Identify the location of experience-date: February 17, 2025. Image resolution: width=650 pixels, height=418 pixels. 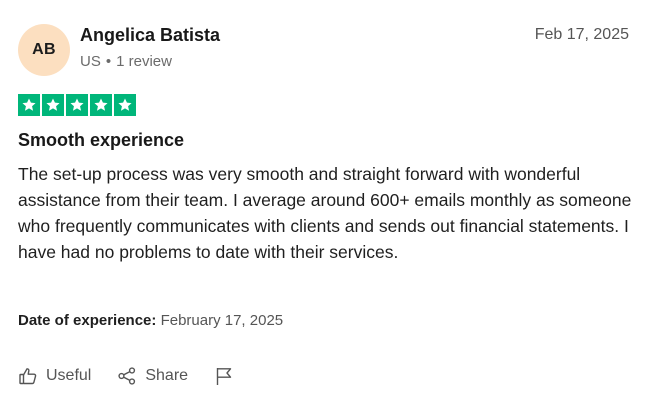
(222, 320).